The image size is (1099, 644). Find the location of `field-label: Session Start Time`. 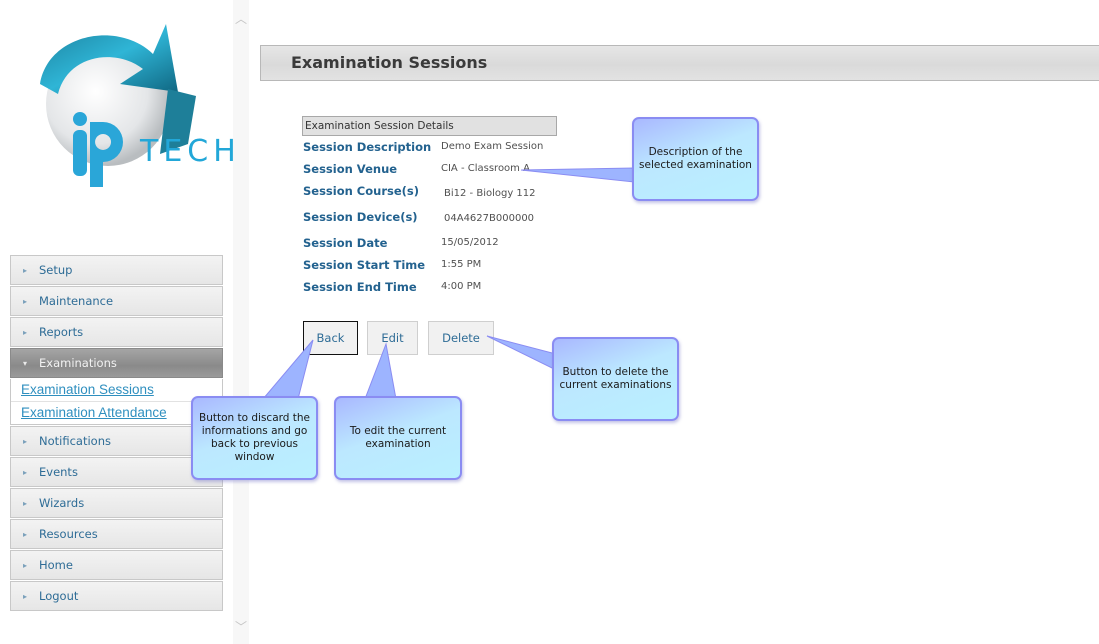

field-label: Session Start Time is located at coordinates (364, 265).